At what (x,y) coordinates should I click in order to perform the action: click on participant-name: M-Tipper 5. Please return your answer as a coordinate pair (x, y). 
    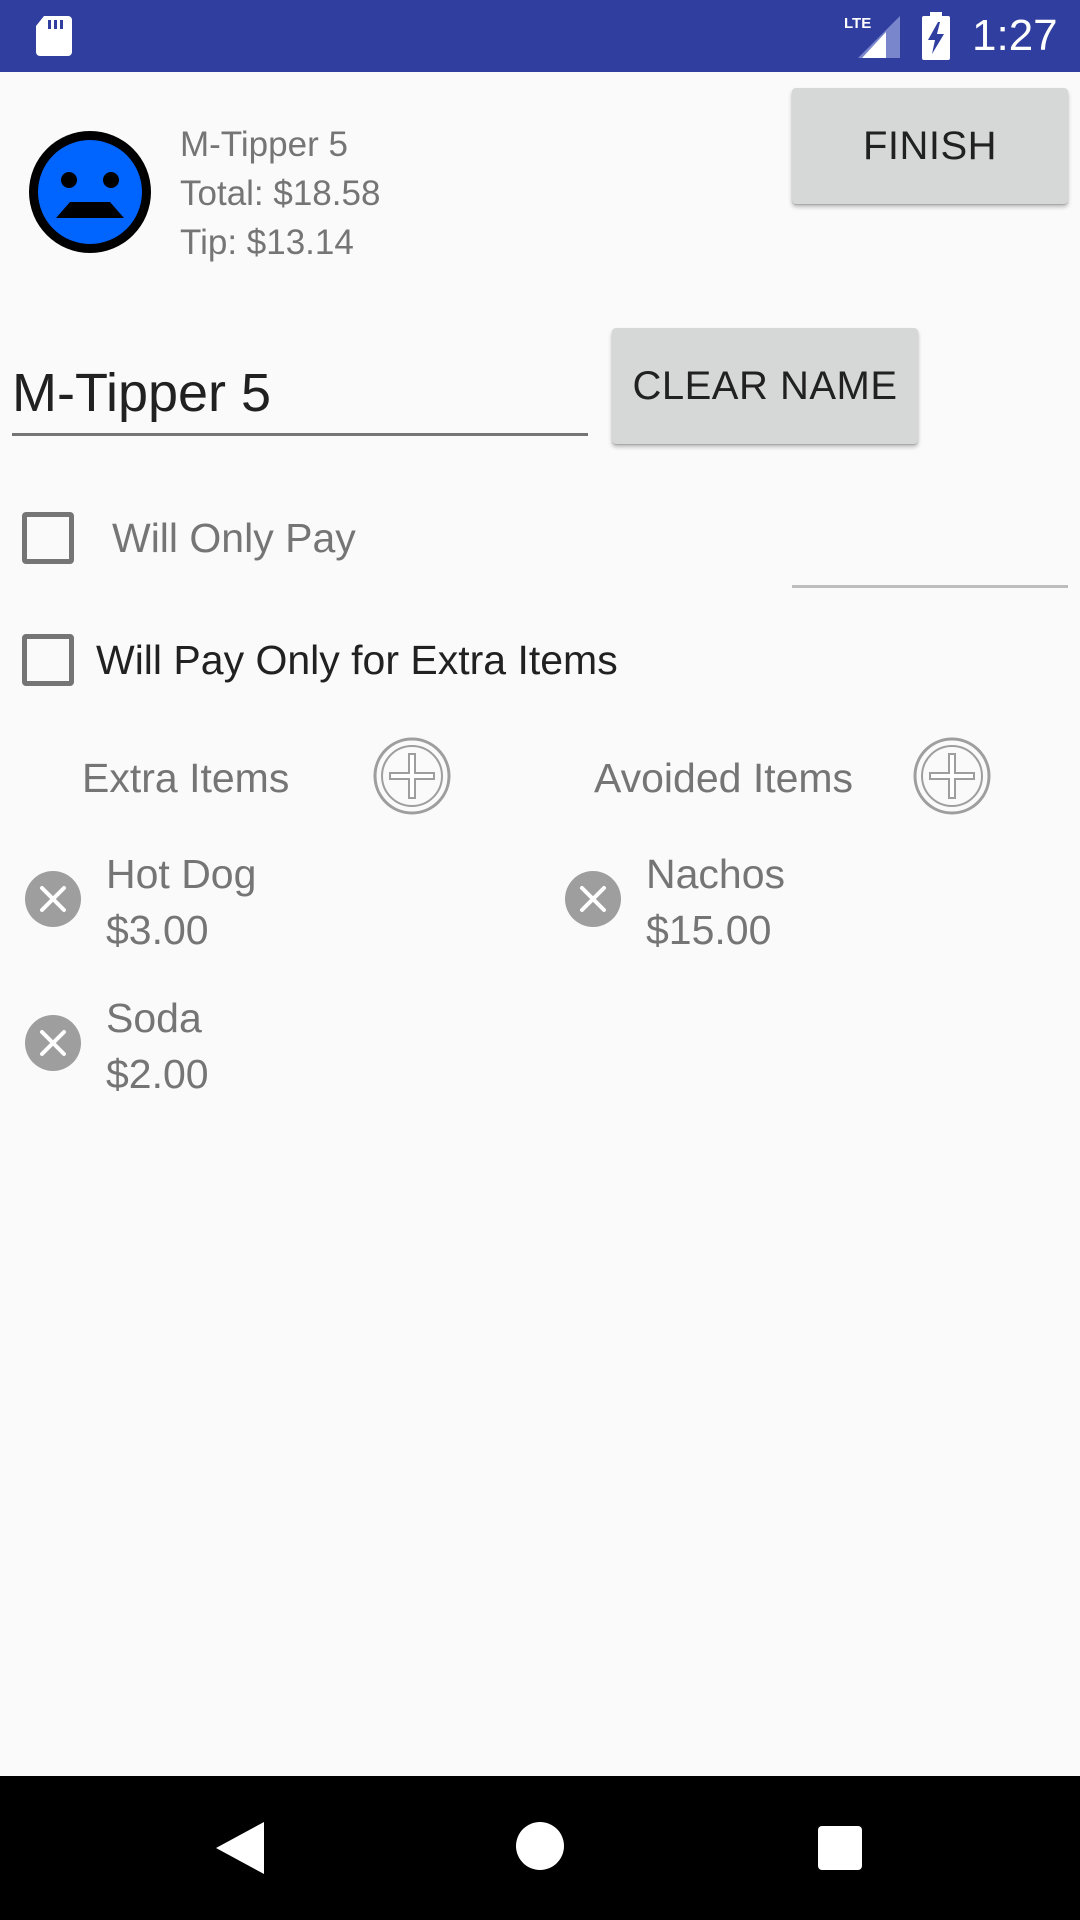
    Looking at the image, I should click on (264, 144).